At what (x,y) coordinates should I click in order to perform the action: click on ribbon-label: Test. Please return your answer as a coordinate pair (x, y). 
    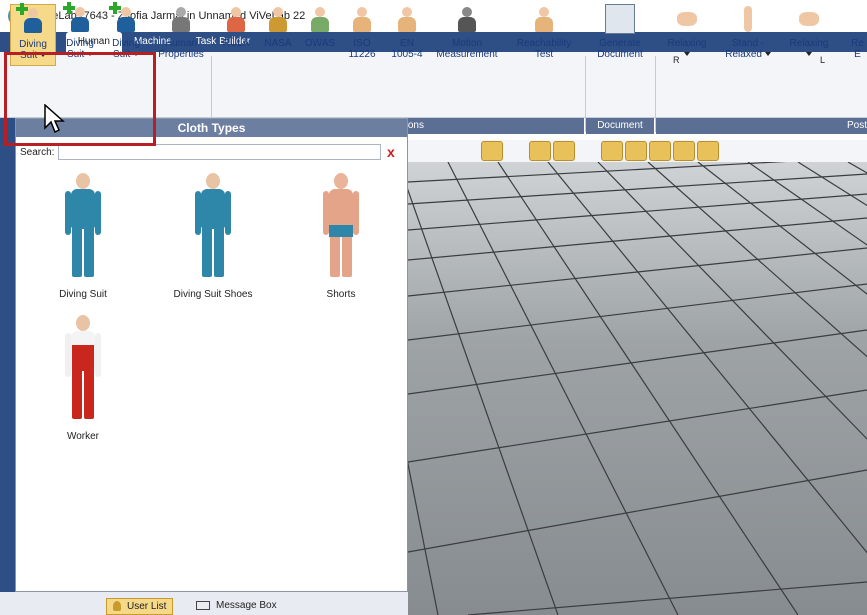
    Looking at the image, I should click on (544, 54).